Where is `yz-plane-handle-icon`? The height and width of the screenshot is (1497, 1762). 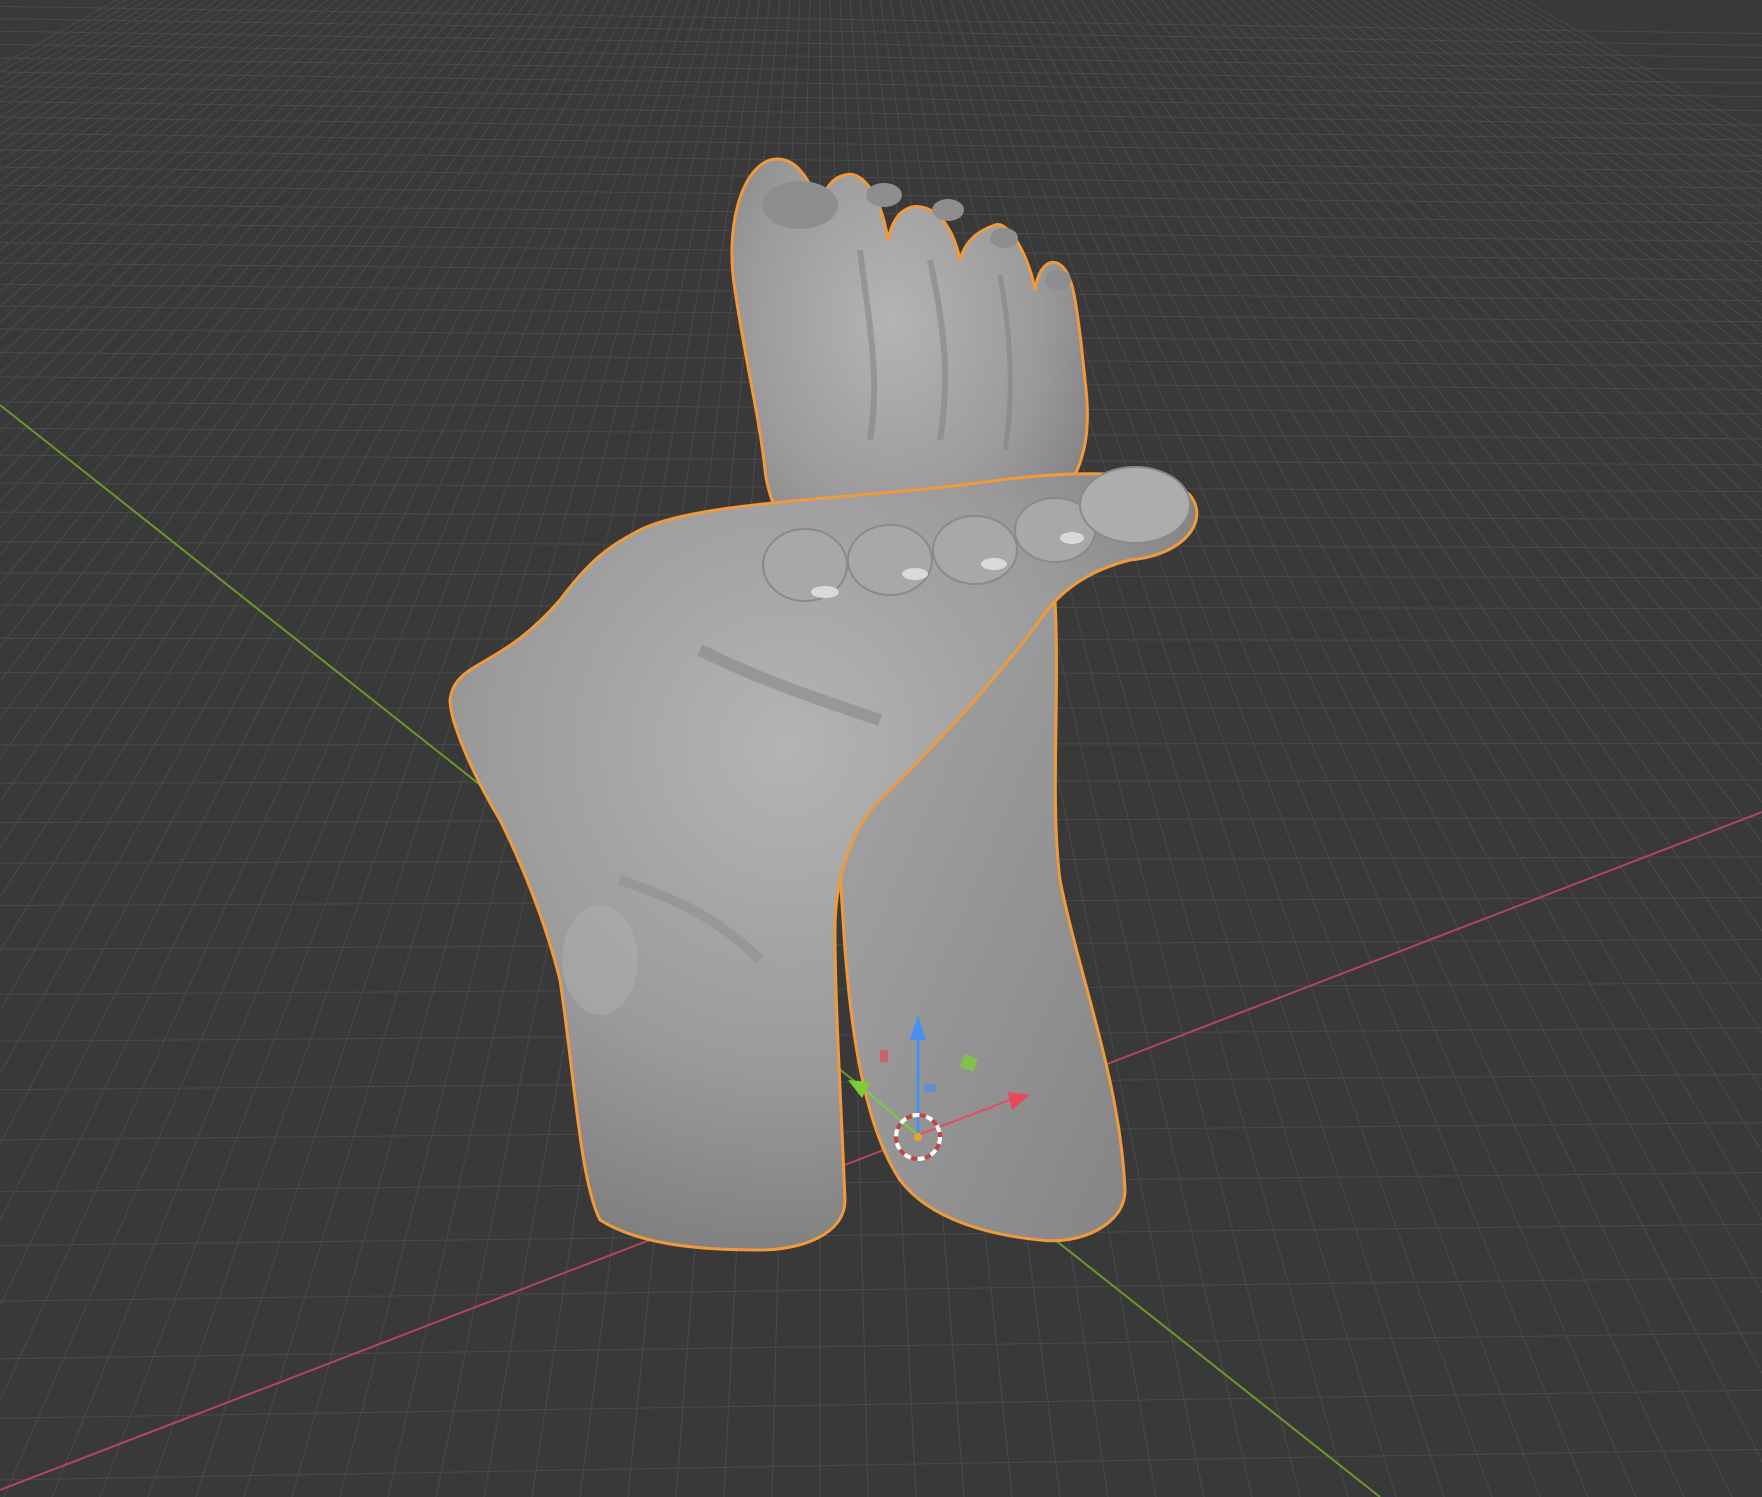 yz-plane-handle-icon is located at coordinates (884, 1056).